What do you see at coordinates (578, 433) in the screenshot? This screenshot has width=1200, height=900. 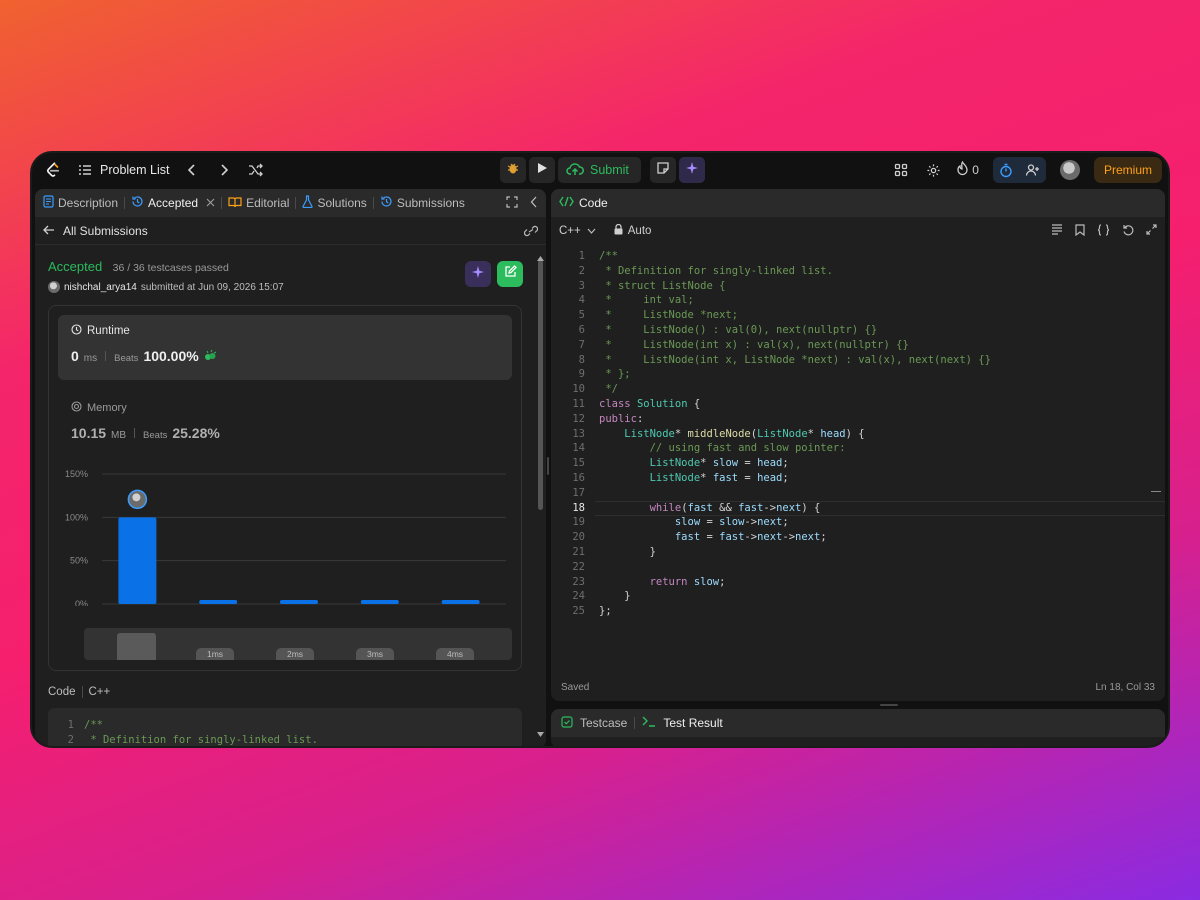 I see `line-number: 13` at bounding box center [578, 433].